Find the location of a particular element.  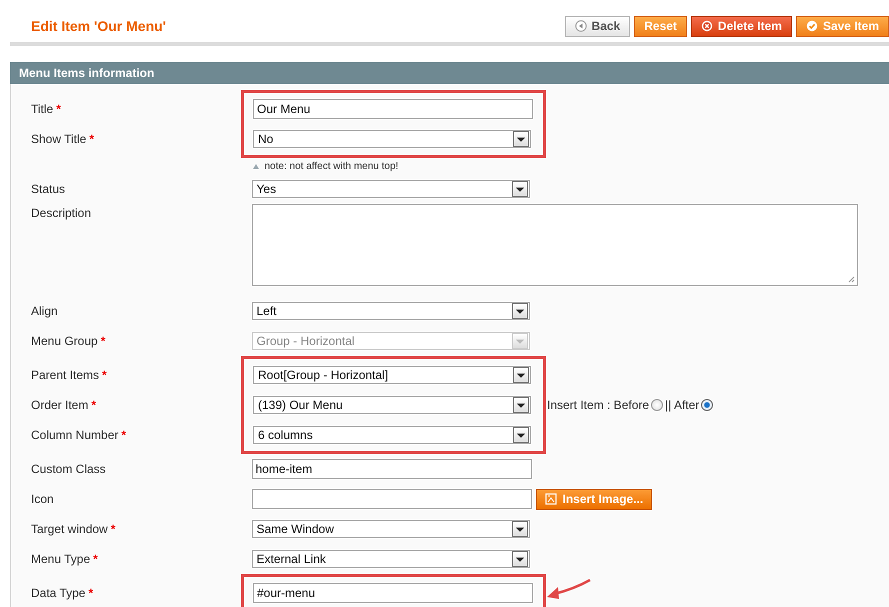

field-label: Icon is located at coordinates (42, 499).